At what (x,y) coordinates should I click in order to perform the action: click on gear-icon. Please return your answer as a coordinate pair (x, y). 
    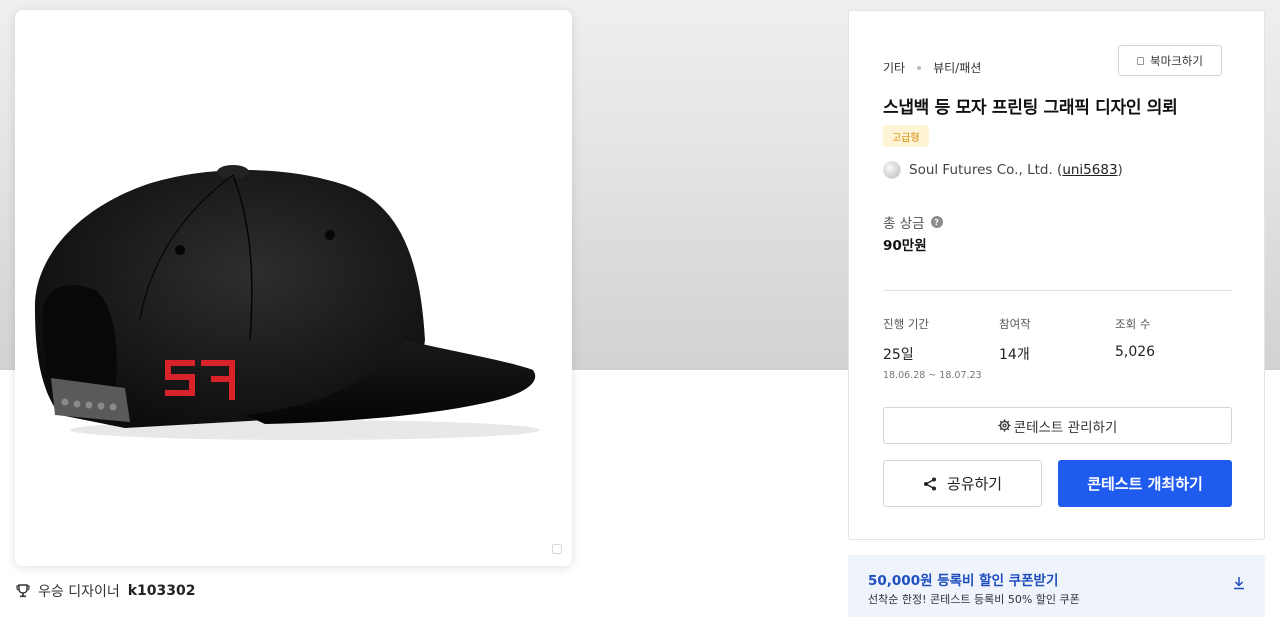
    Looking at the image, I should click on (1004, 425).